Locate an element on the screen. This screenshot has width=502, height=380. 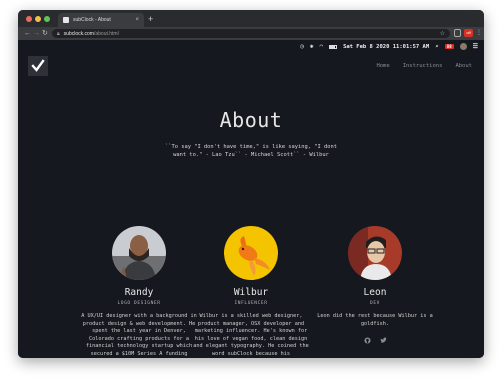
checkmark-icon is located at coordinates (38, 65).